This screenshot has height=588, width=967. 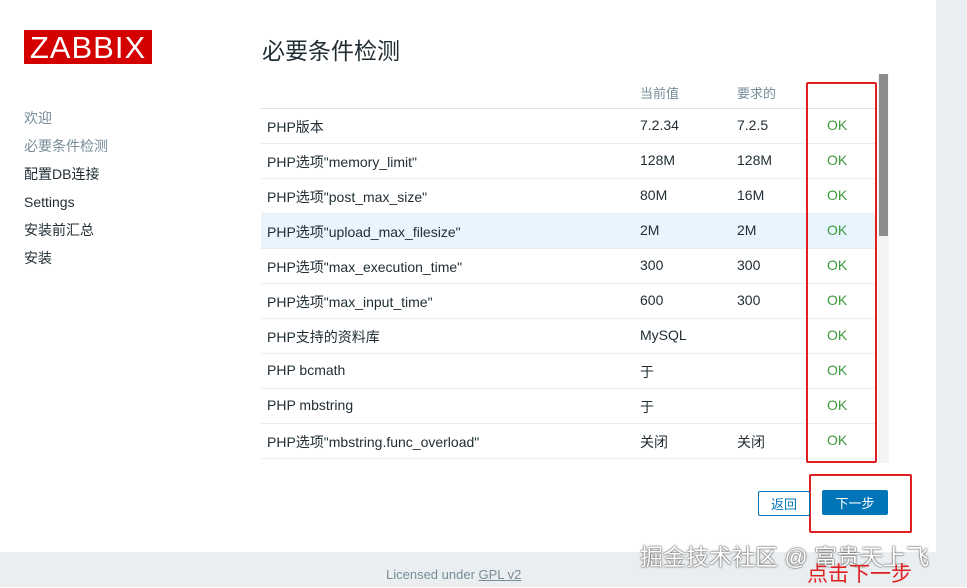 What do you see at coordinates (347, 197) in the screenshot?
I see `row-name: PHP选项"post_max_size"` at bounding box center [347, 197].